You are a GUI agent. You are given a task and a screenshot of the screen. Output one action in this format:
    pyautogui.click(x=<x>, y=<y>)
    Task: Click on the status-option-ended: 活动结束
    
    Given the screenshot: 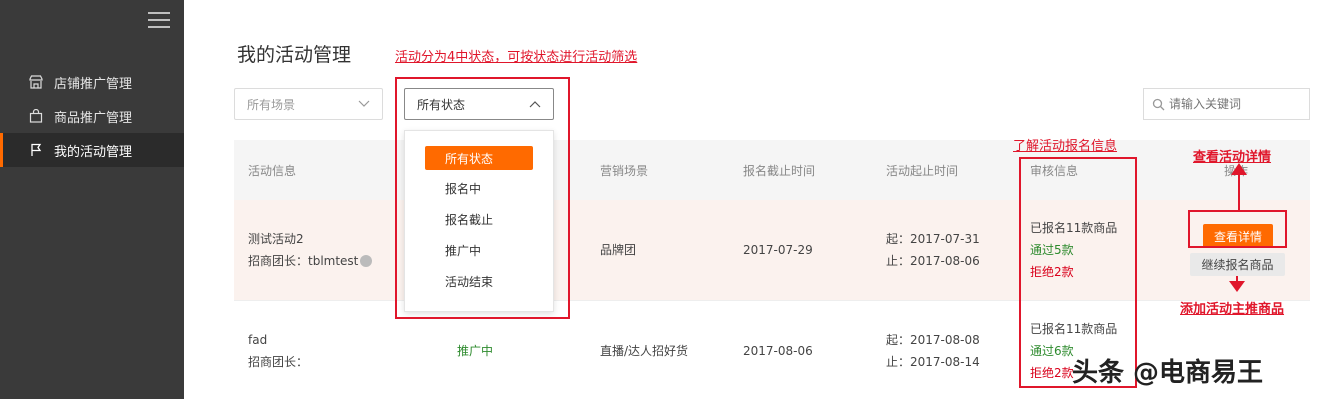 What is the action you would take?
    pyautogui.click(x=479, y=281)
    